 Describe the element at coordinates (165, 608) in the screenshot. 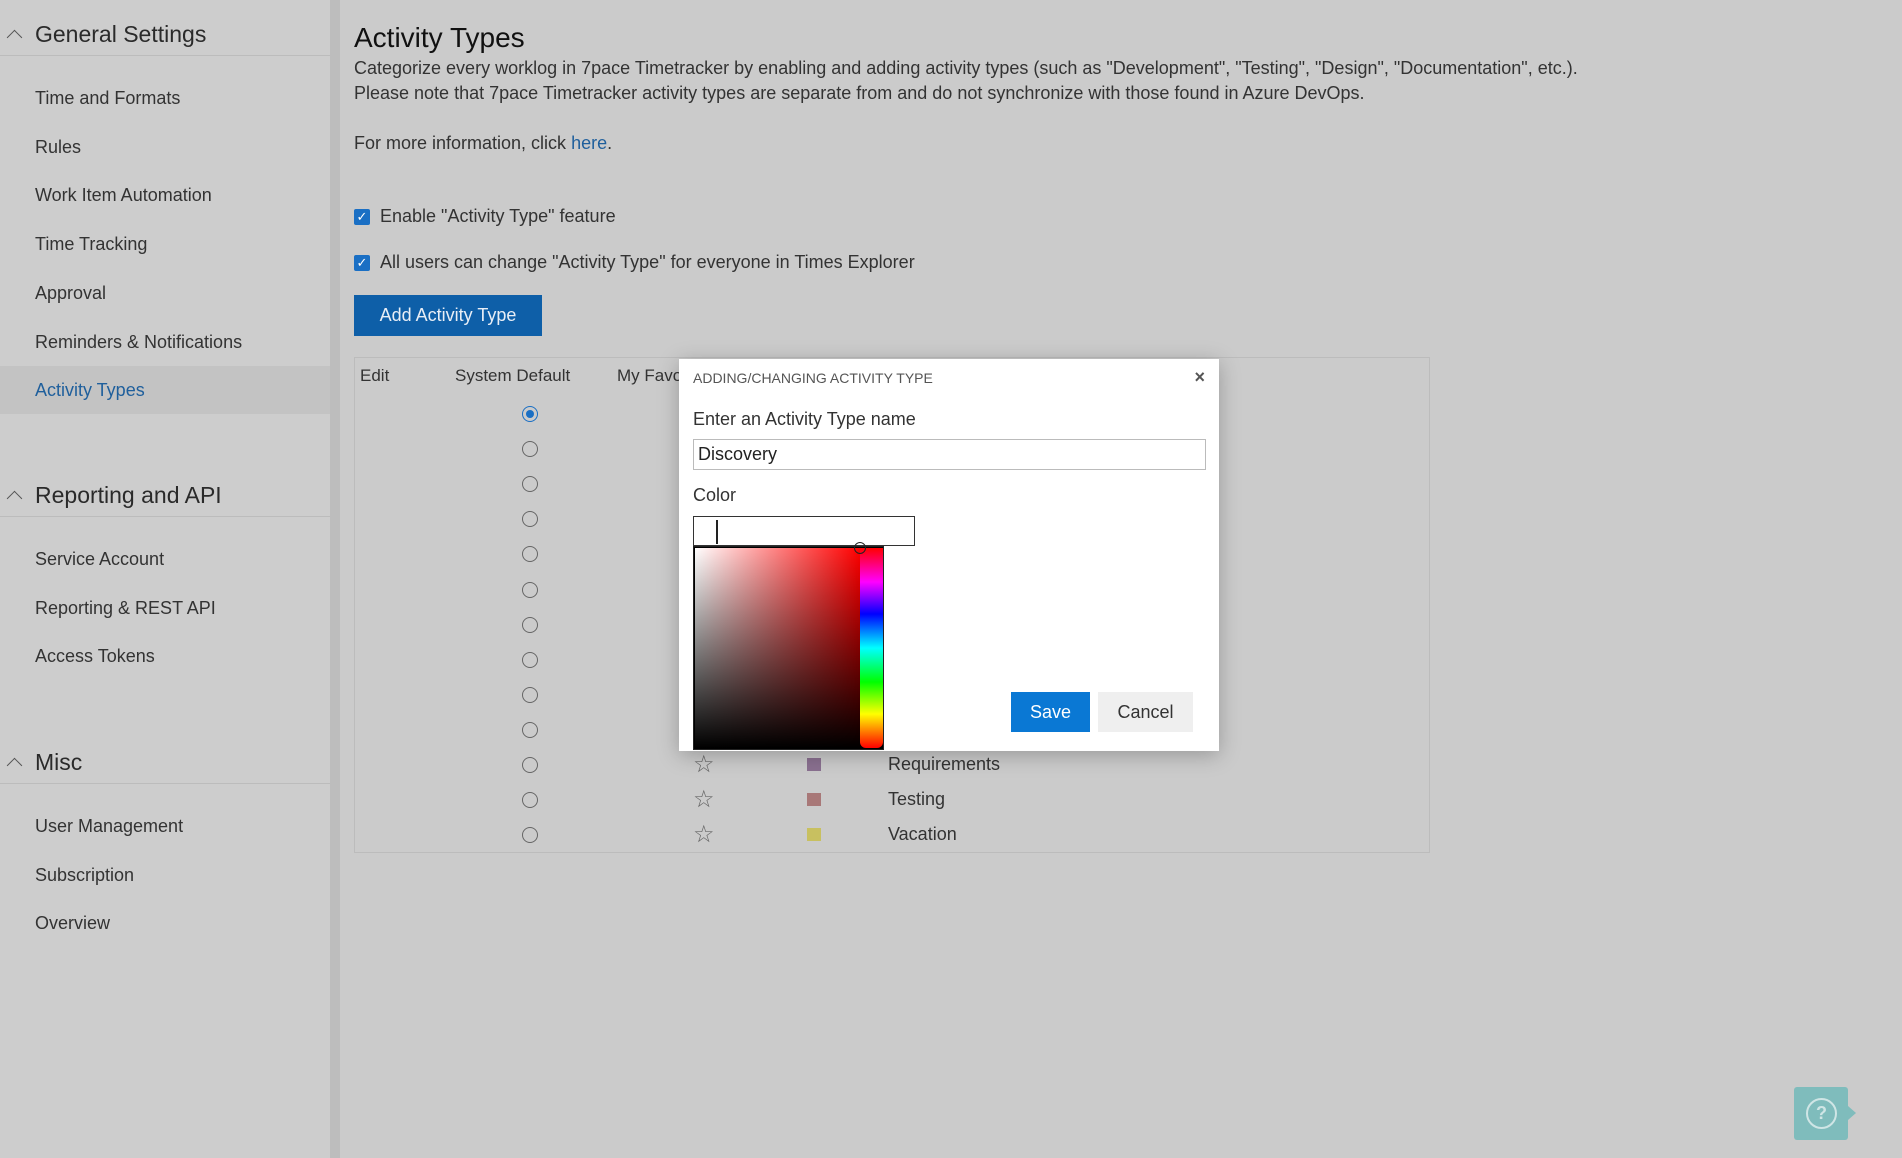

I see `sidebar-item: Reporting & REST API` at that location.